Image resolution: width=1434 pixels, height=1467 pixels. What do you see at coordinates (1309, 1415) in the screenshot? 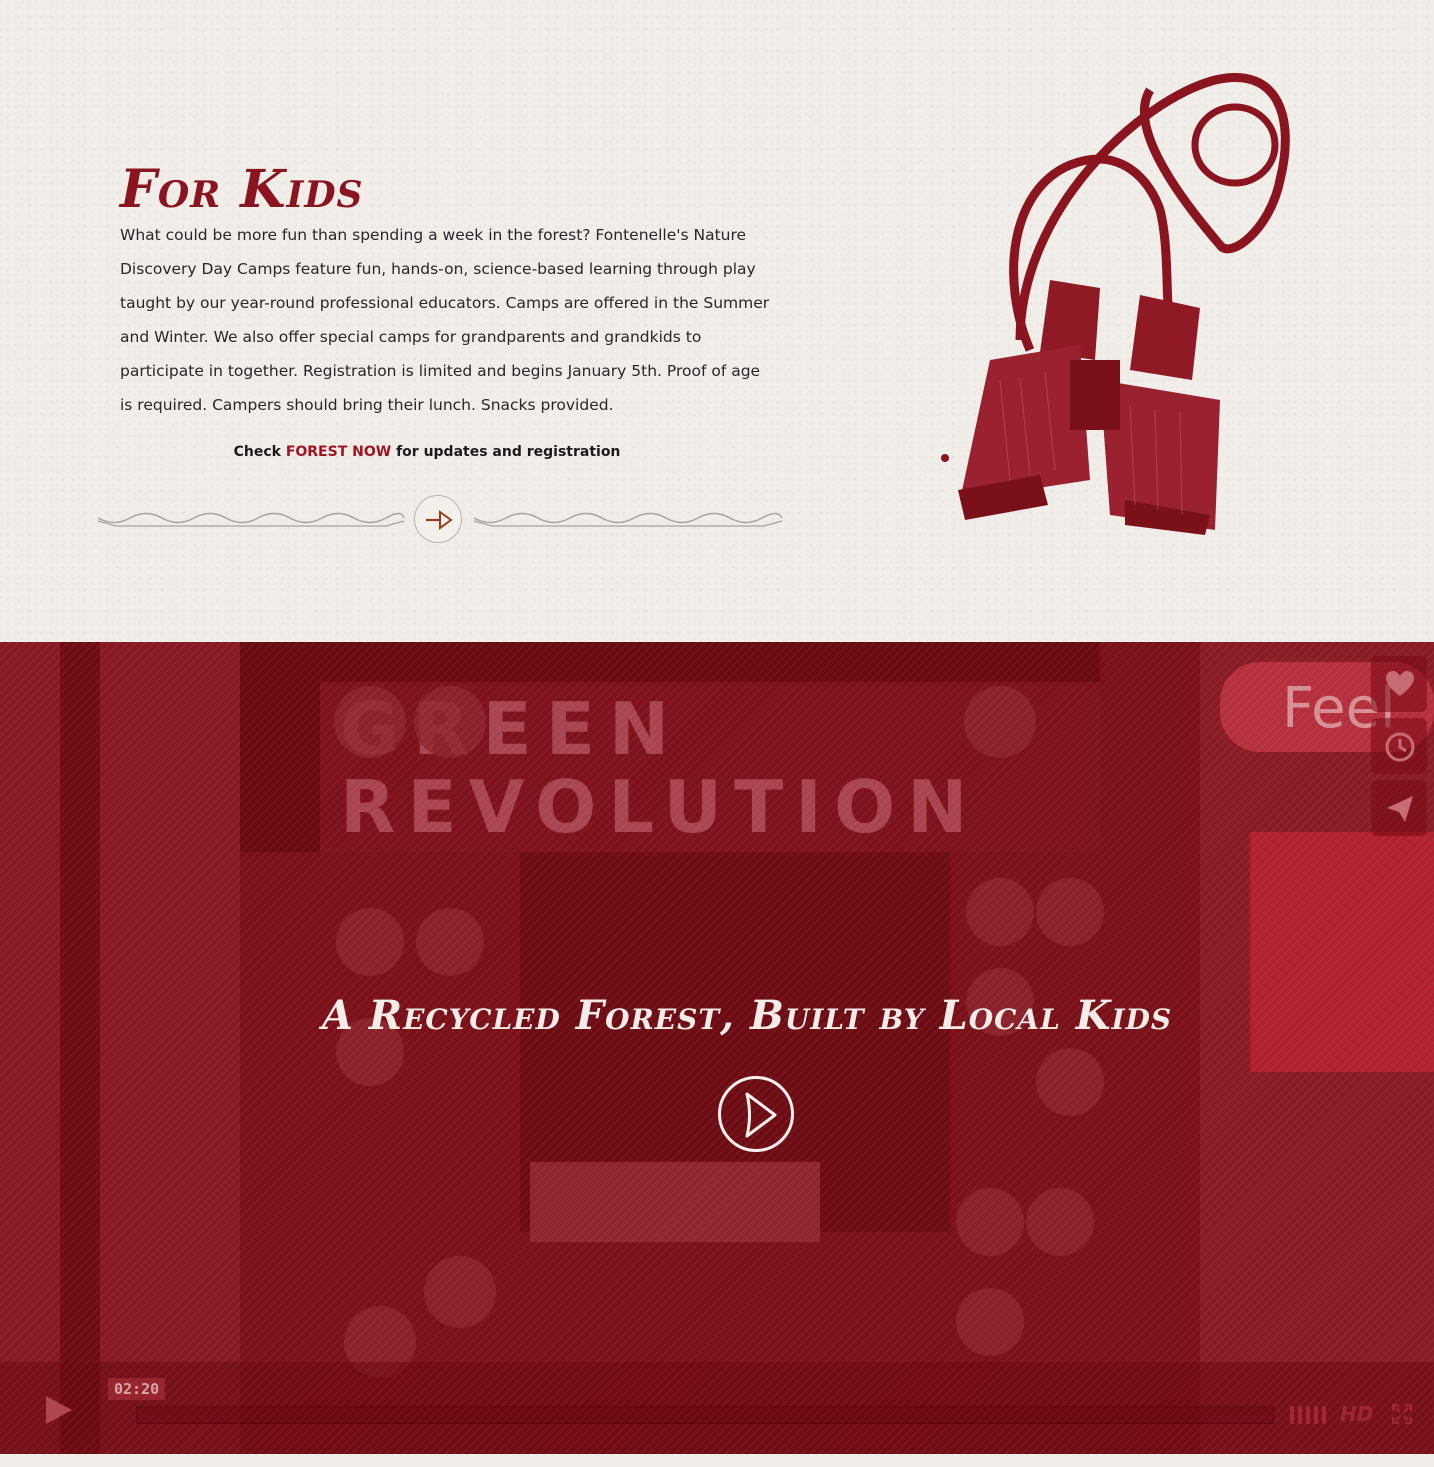
I see `volume-icon` at bounding box center [1309, 1415].